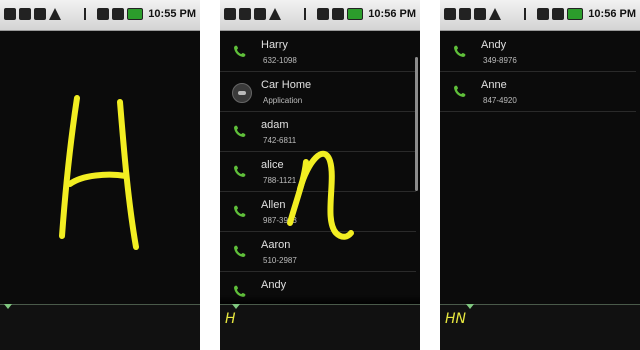 The width and height of the screenshot is (640, 350). Describe the element at coordinates (283, 100) in the screenshot. I see `contact-detail: Application` at that location.